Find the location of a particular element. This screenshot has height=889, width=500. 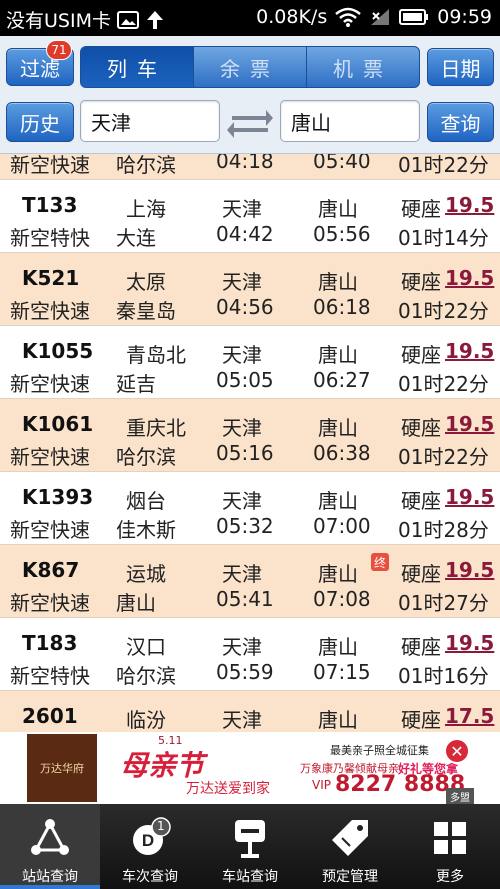

station-sign-icon is located at coordinates (250, 839).